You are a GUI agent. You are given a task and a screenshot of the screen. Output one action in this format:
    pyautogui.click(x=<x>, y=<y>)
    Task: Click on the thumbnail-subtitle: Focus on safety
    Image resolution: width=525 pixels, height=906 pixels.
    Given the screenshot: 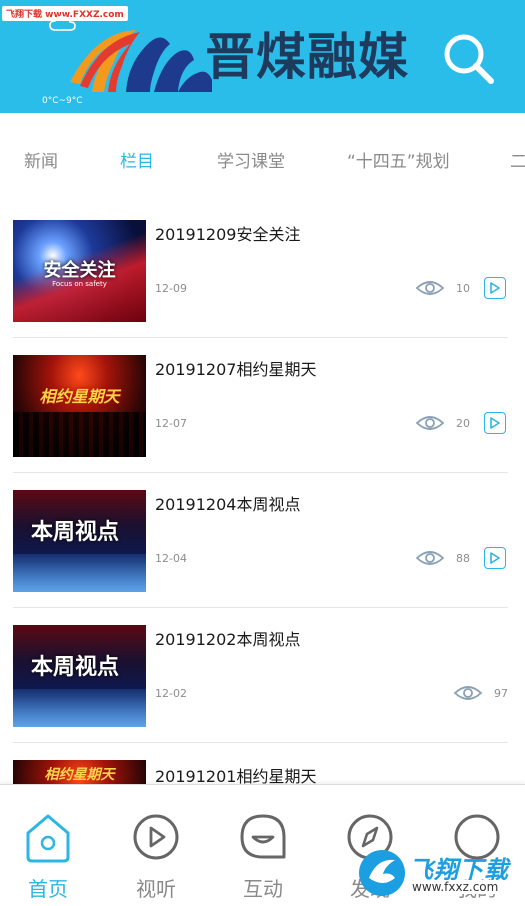 What is the action you would take?
    pyautogui.click(x=79, y=284)
    